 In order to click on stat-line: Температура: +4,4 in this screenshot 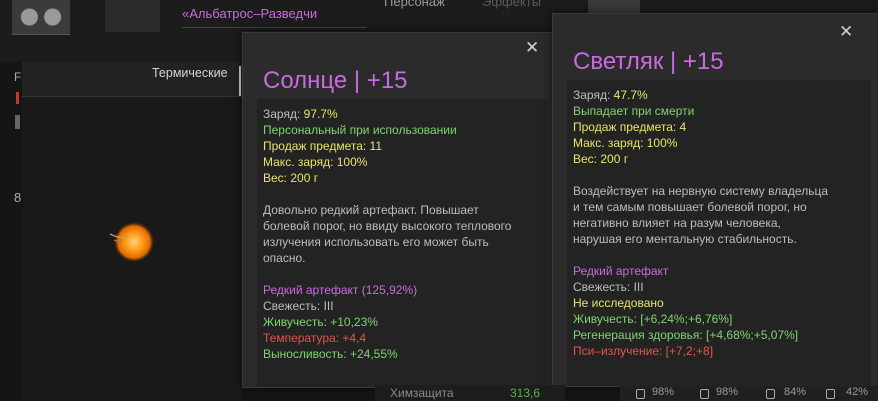, I will do `click(315, 338)`.